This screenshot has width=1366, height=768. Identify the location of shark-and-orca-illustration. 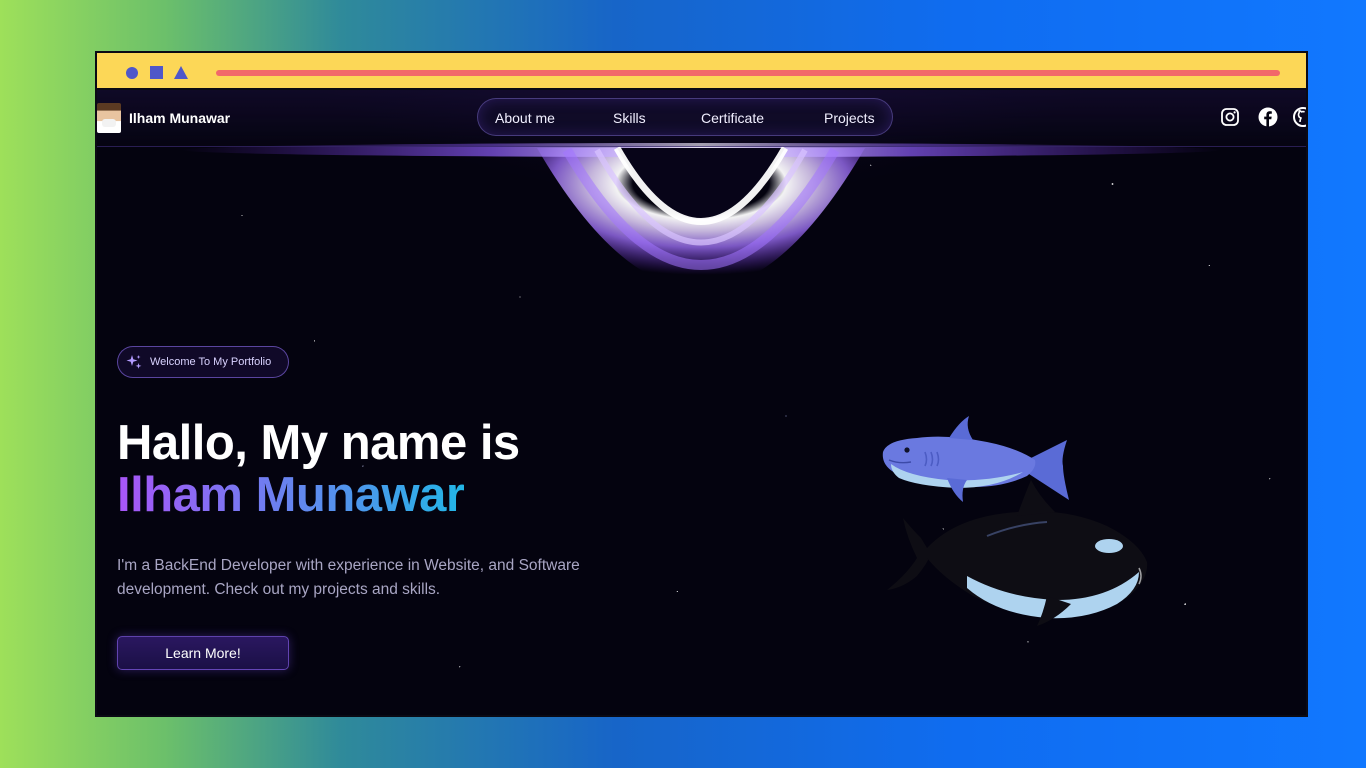
(1015, 521).